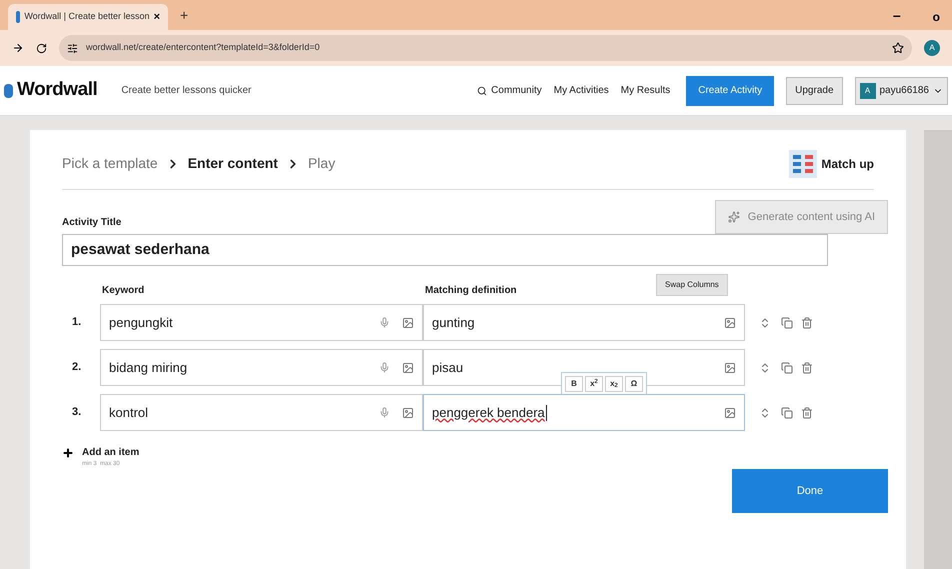 The image size is (952, 569). Describe the element at coordinates (584, 322) in the screenshot. I see `definition-field: gunting` at that location.